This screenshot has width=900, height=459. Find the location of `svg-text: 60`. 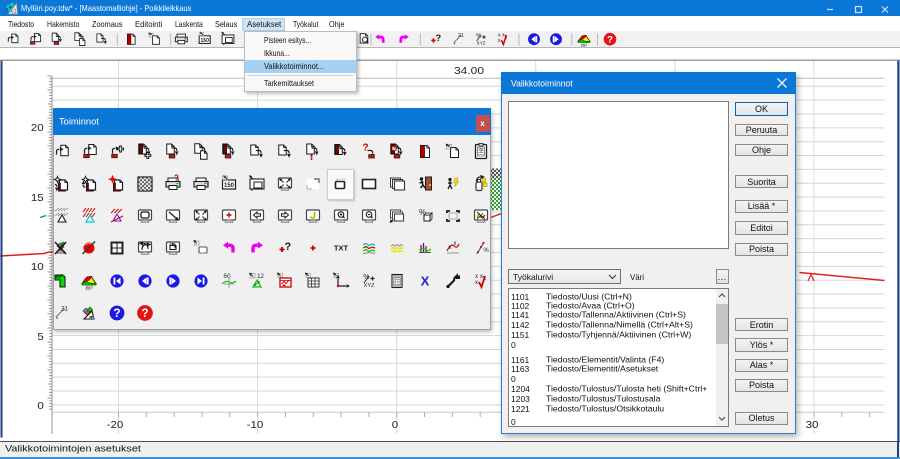

svg-text: 60 is located at coordinates (227, 276).